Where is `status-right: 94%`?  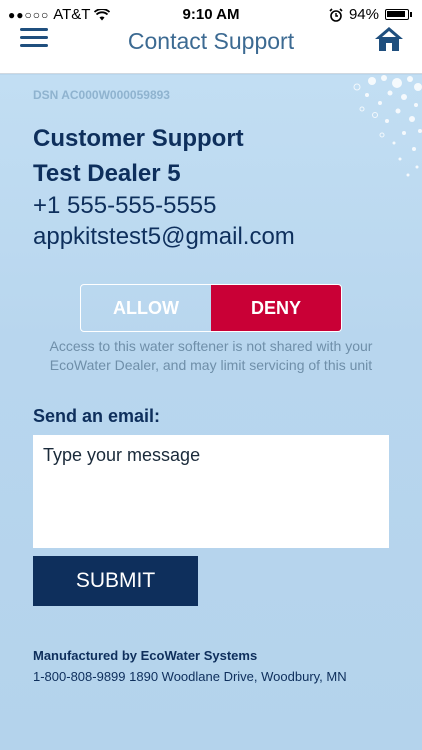
status-right: 94% is located at coordinates (370, 14).